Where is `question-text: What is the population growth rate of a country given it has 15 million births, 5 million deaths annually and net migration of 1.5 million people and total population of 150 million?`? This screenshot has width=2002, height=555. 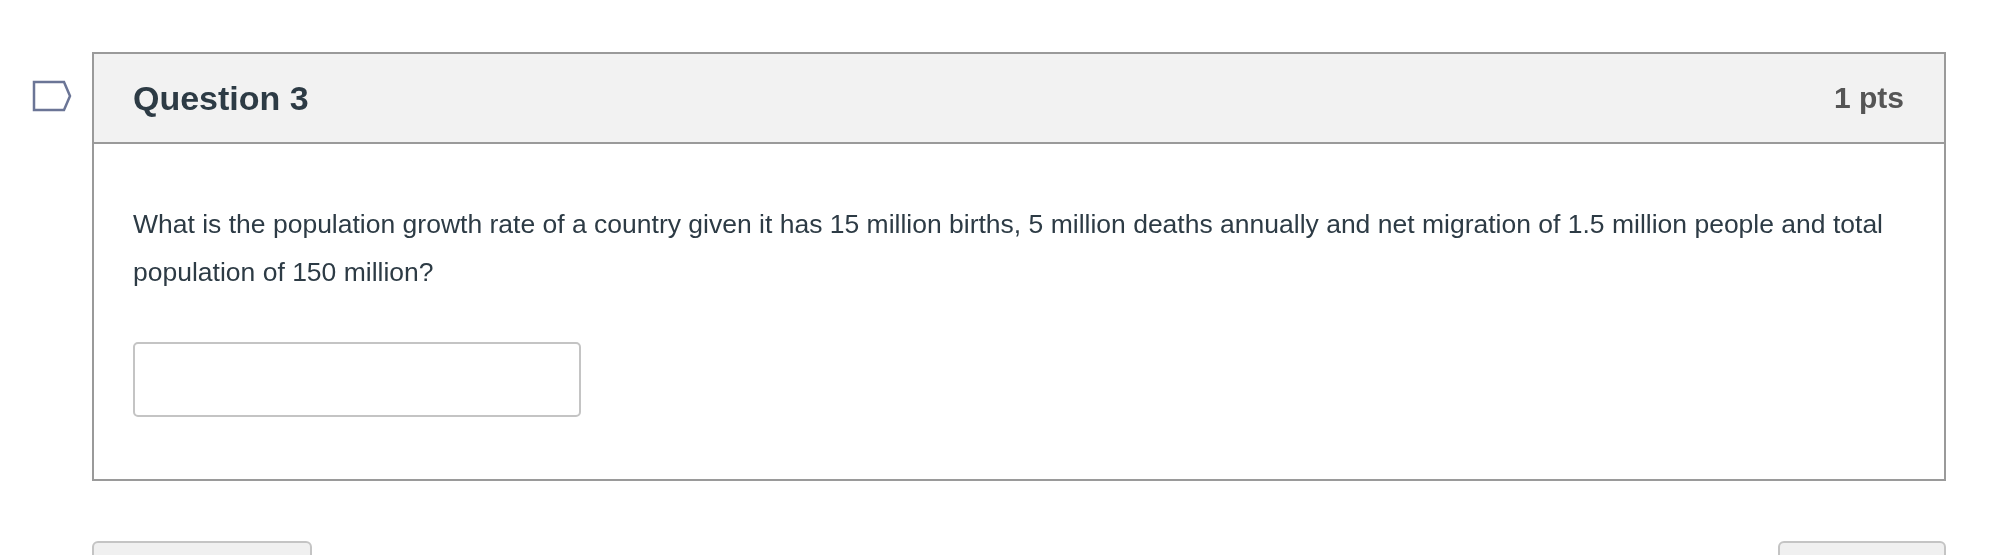 question-text: What is the population growth rate of a country given it has 15 million births, 5 million deaths annually and net migration of 1.5 million people and total population of 150 million? is located at coordinates (1008, 248).